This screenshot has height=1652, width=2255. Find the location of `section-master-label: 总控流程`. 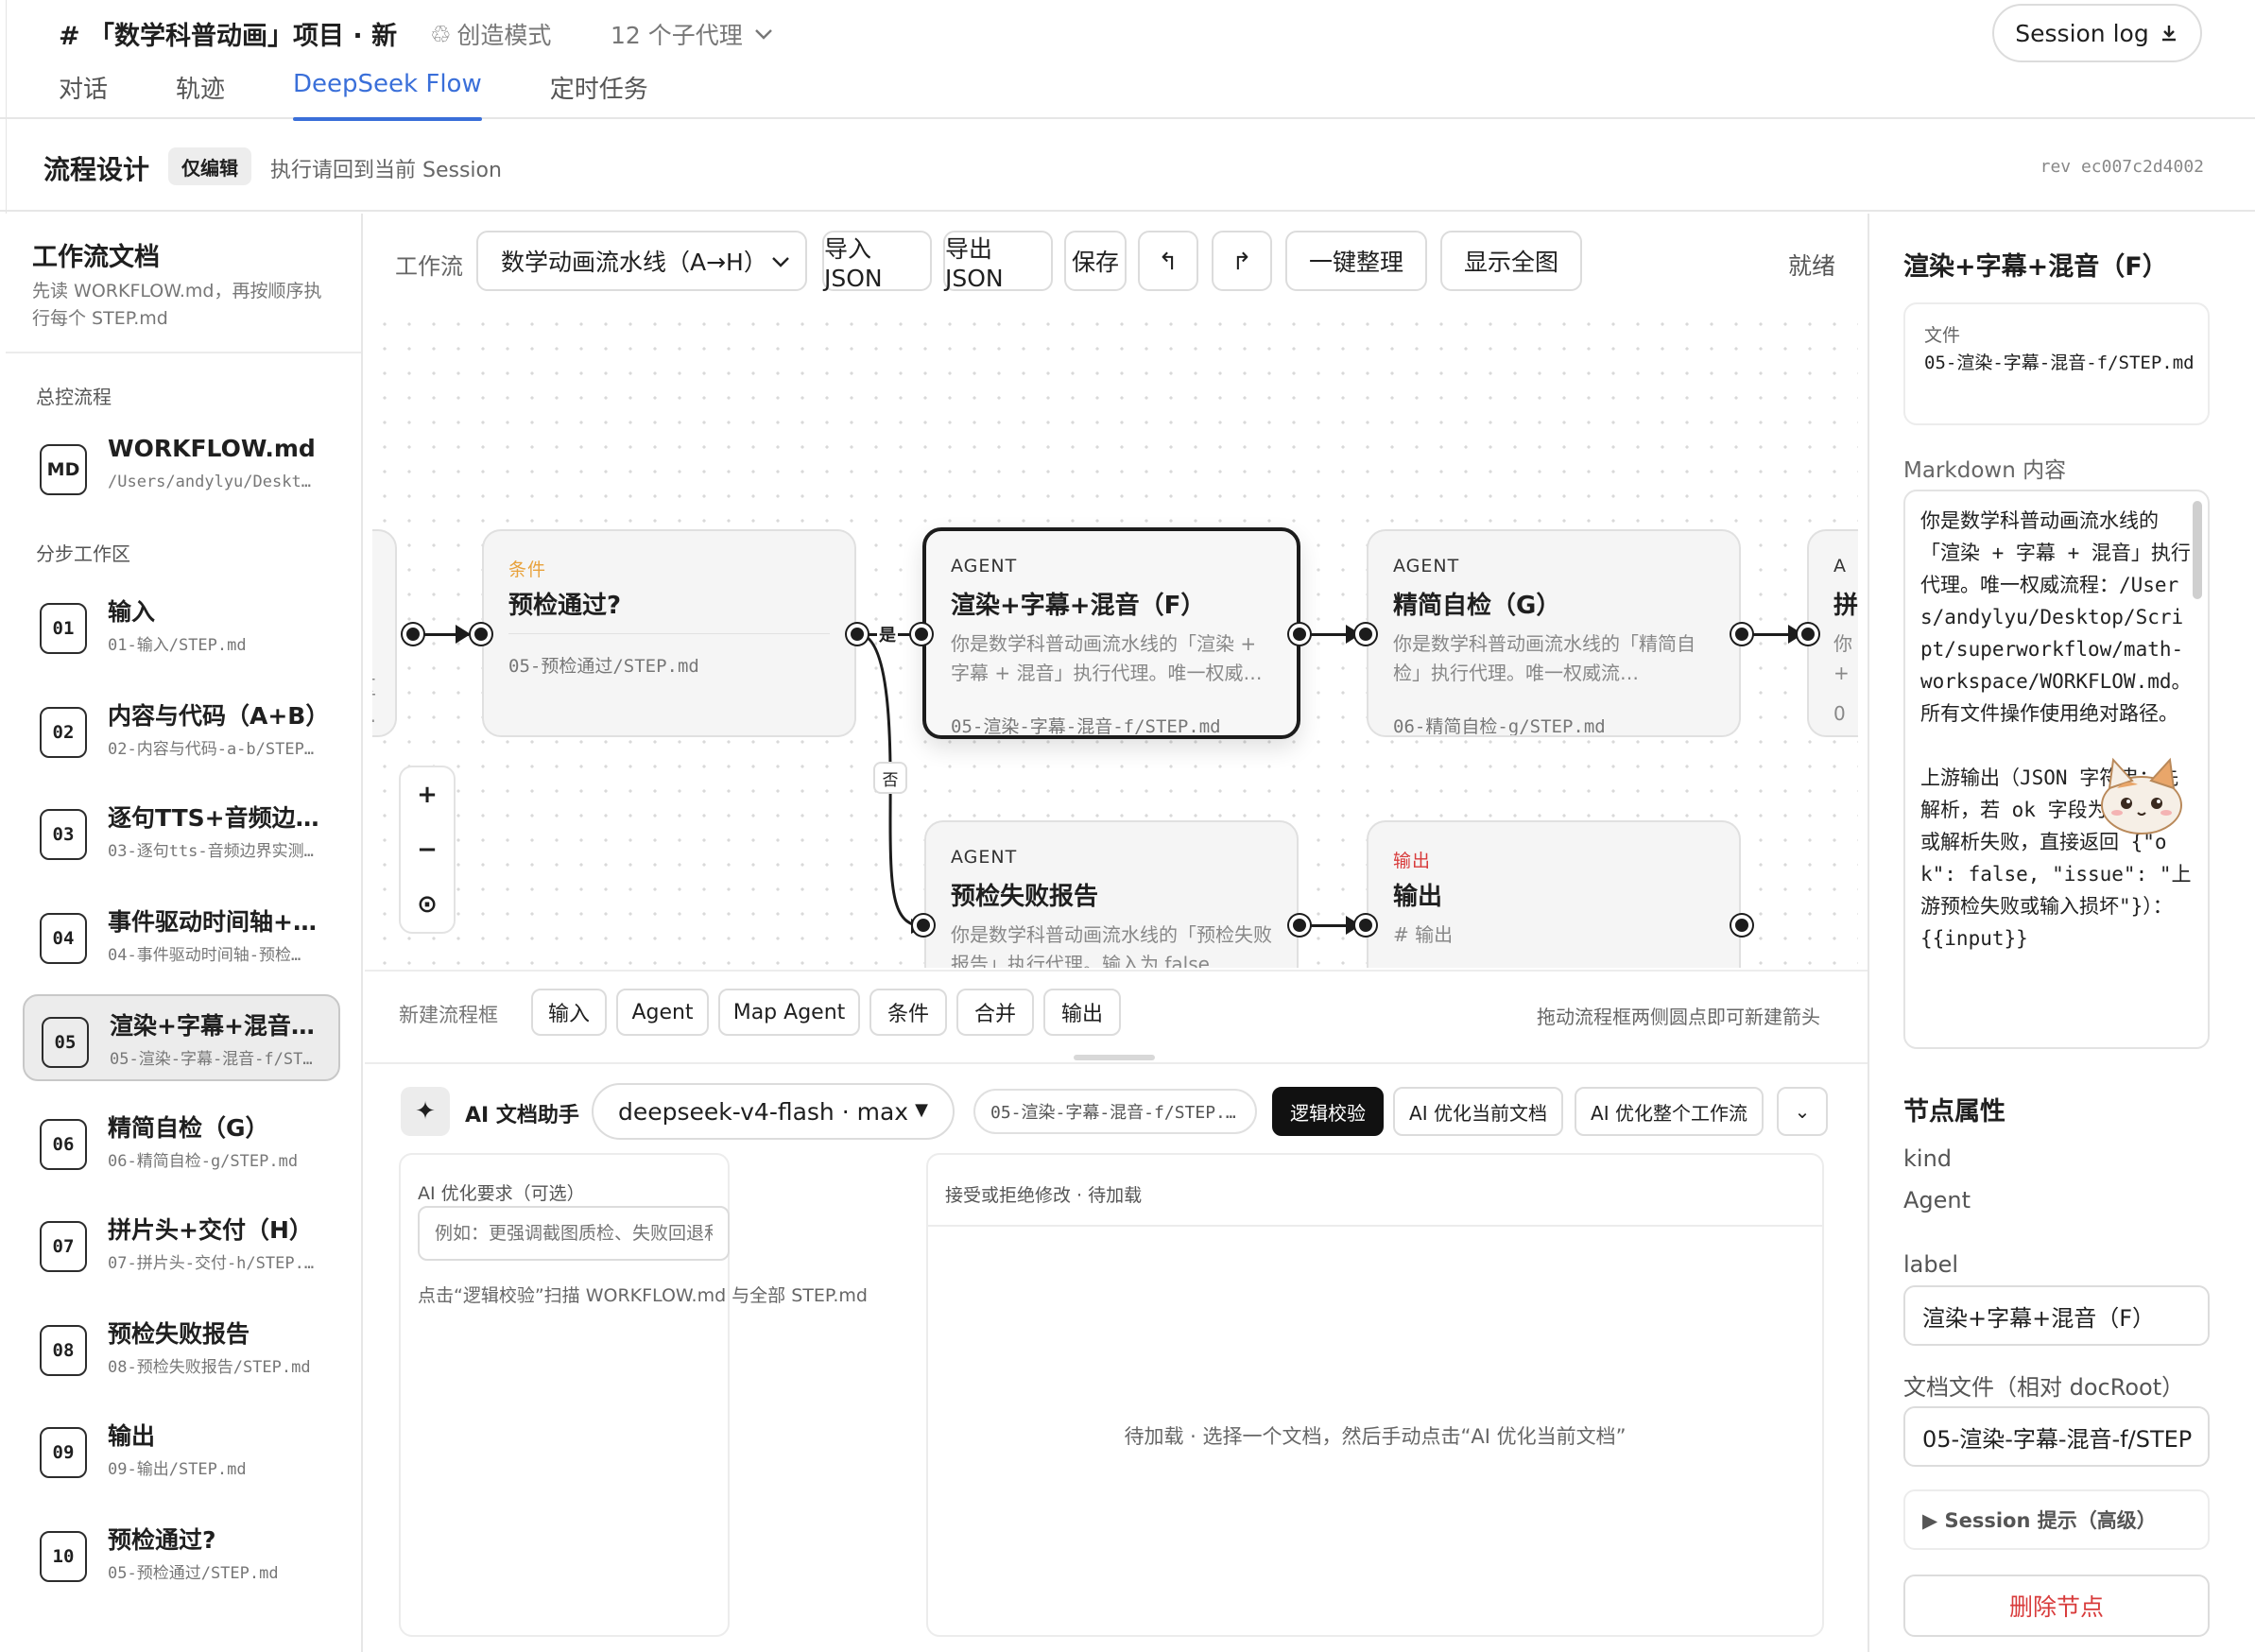

section-master-label: 总控流程 is located at coordinates (74, 397).